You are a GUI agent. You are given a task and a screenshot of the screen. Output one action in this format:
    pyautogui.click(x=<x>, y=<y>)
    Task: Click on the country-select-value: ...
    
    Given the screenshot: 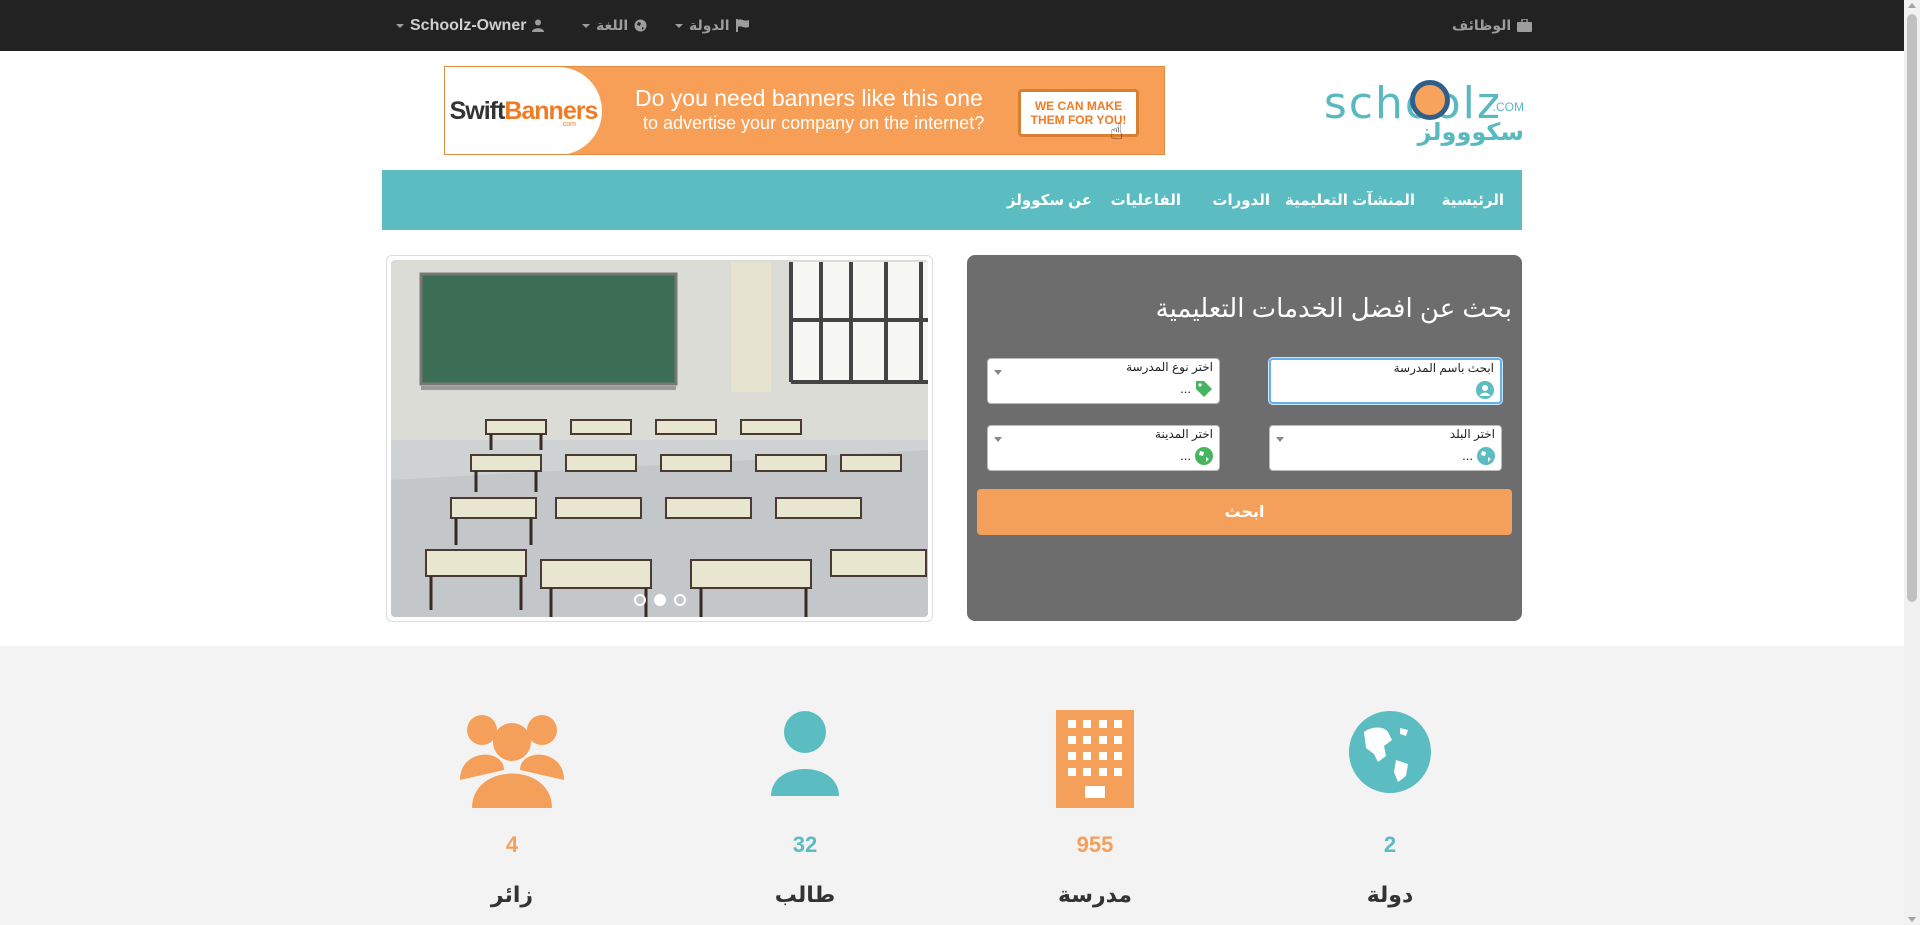 What is the action you would take?
    pyautogui.click(x=1467, y=455)
    